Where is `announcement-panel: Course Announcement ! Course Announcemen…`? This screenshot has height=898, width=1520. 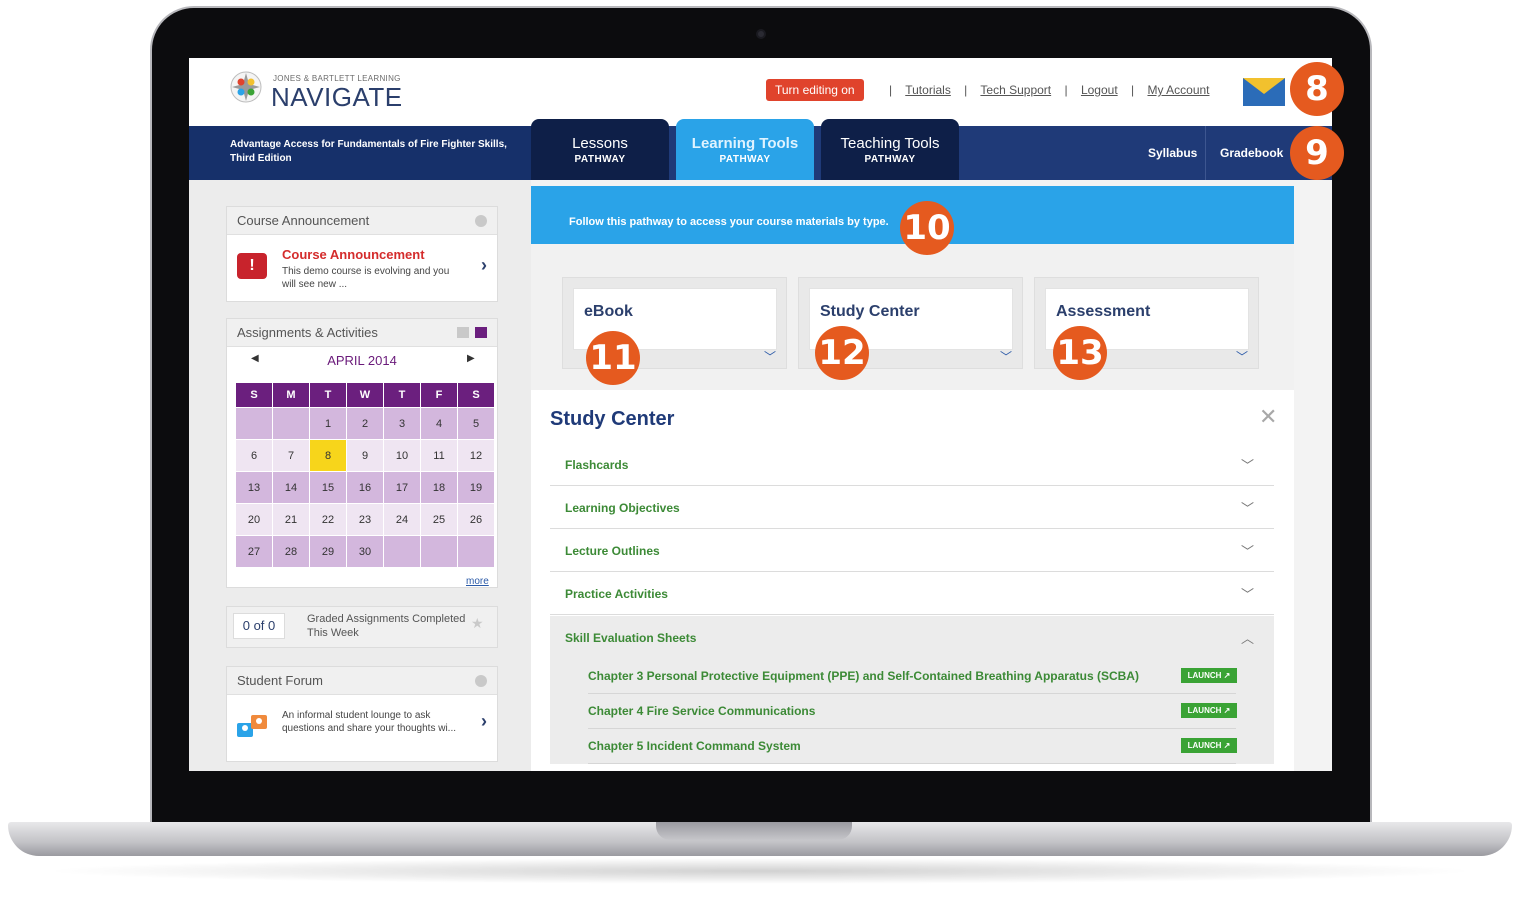
announcement-panel: Course Announcement ! Course Announcemen… is located at coordinates (362, 254).